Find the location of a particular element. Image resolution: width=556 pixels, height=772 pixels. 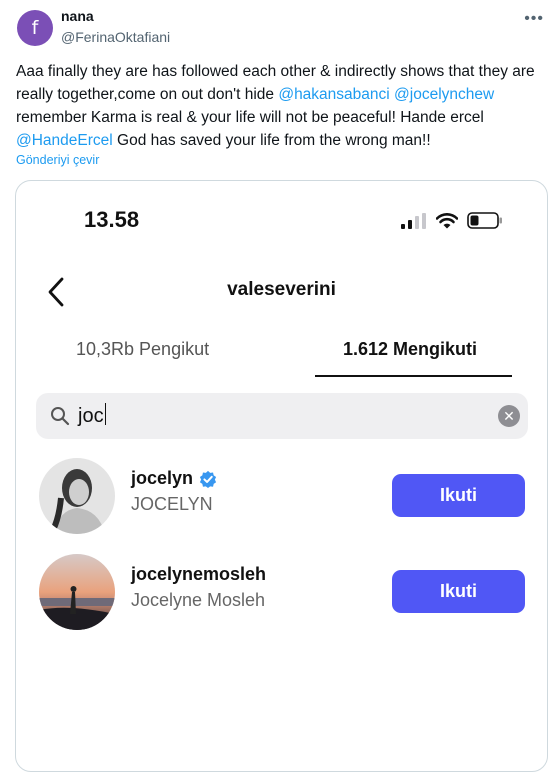

verified-badge-icon is located at coordinates (208, 479).